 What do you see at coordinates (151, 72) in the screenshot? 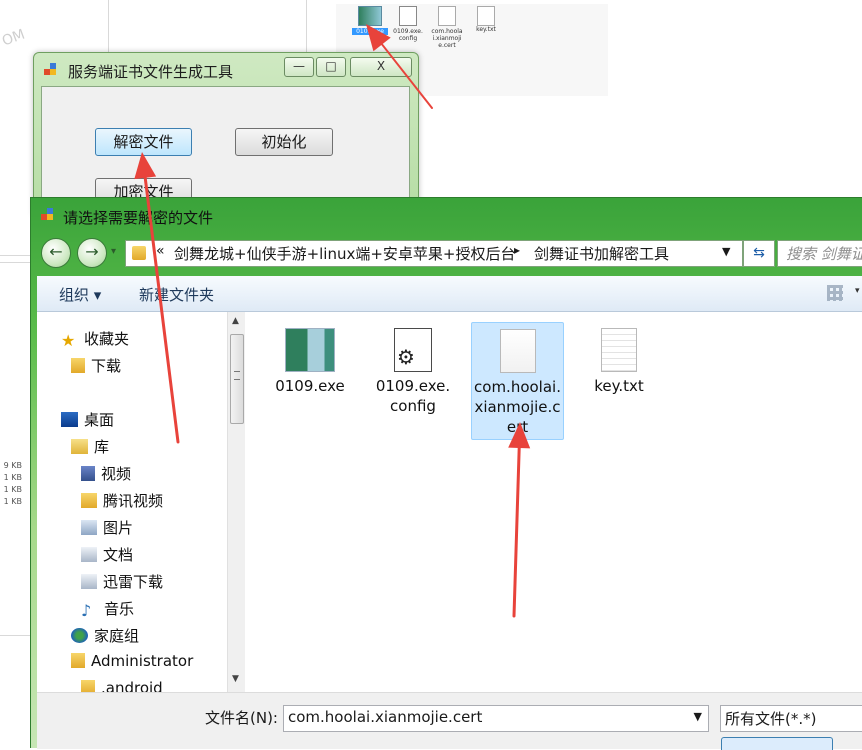
I see `tool-window-title: 服务端证书文件生成工具` at bounding box center [151, 72].